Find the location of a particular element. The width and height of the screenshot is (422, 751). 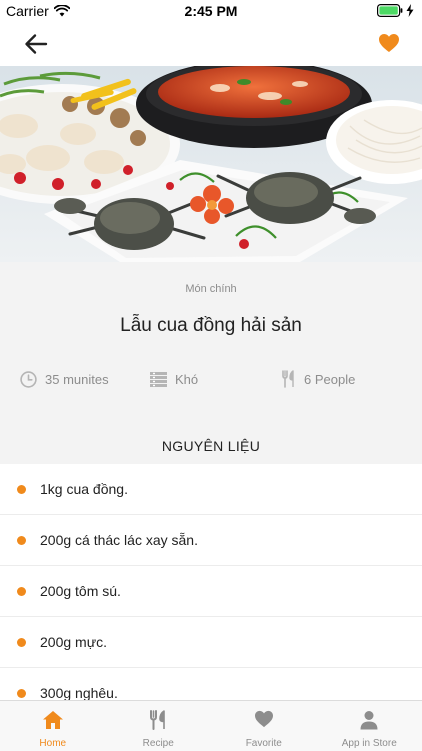

home-icon is located at coordinates (53, 720).